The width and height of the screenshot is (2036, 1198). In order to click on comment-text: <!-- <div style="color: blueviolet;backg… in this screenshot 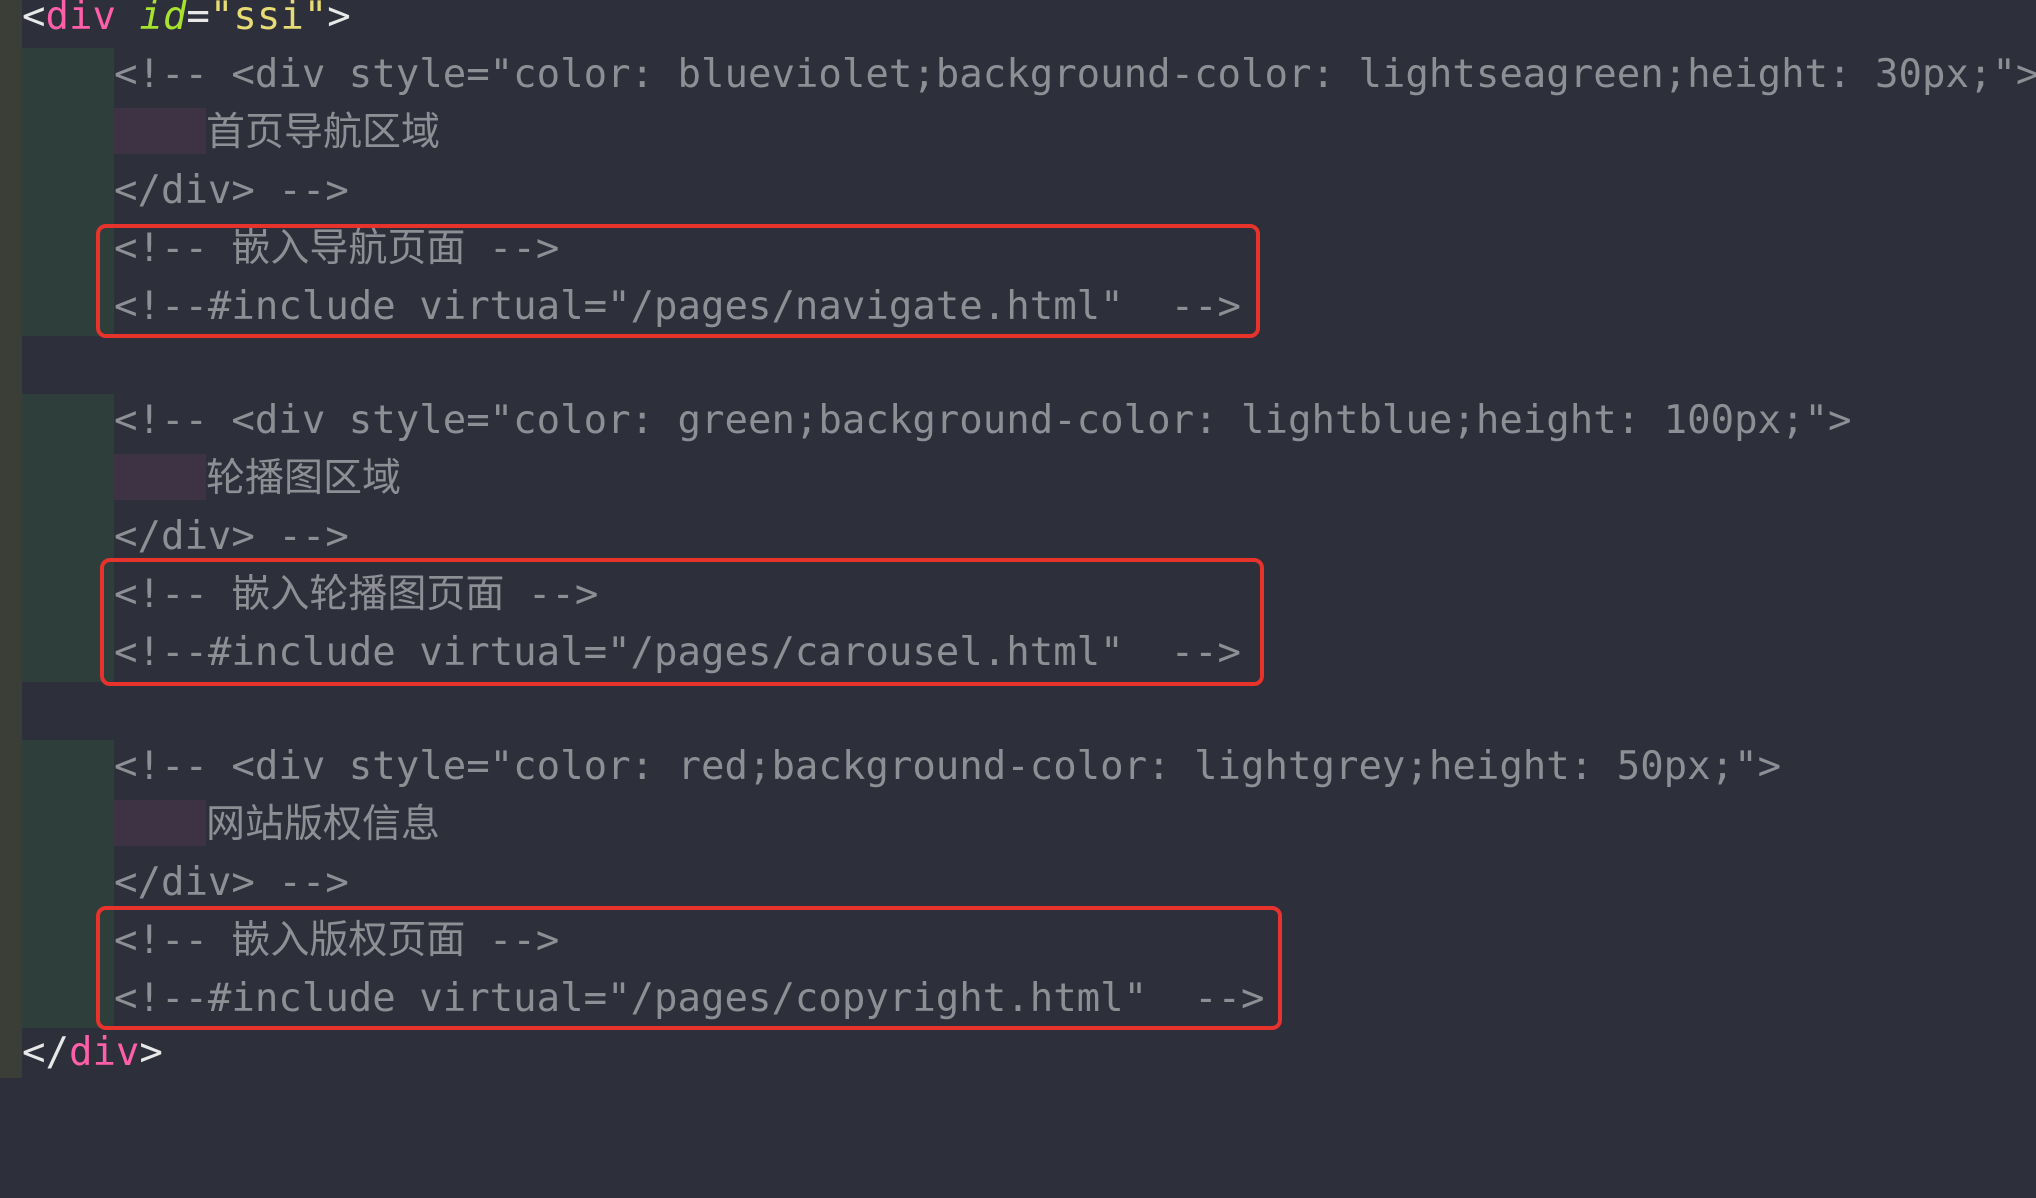, I will do `click(1075, 74)`.